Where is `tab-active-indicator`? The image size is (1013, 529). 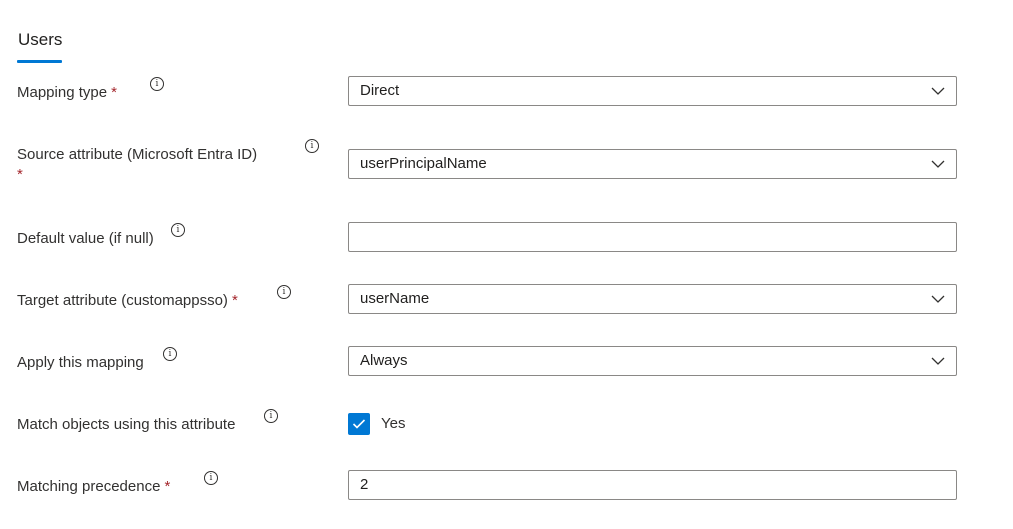 tab-active-indicator is located at coordinates (39, 61).